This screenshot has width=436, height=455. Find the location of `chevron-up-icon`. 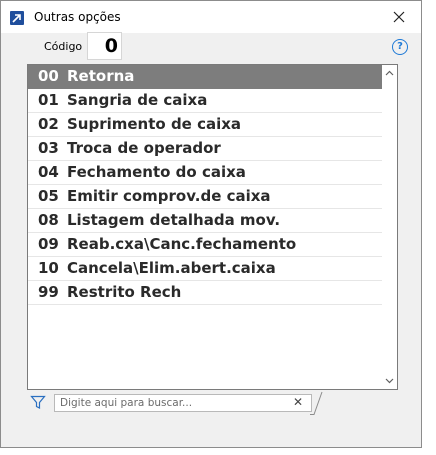

chevron-up-icon is located at coordinates (389, 73).